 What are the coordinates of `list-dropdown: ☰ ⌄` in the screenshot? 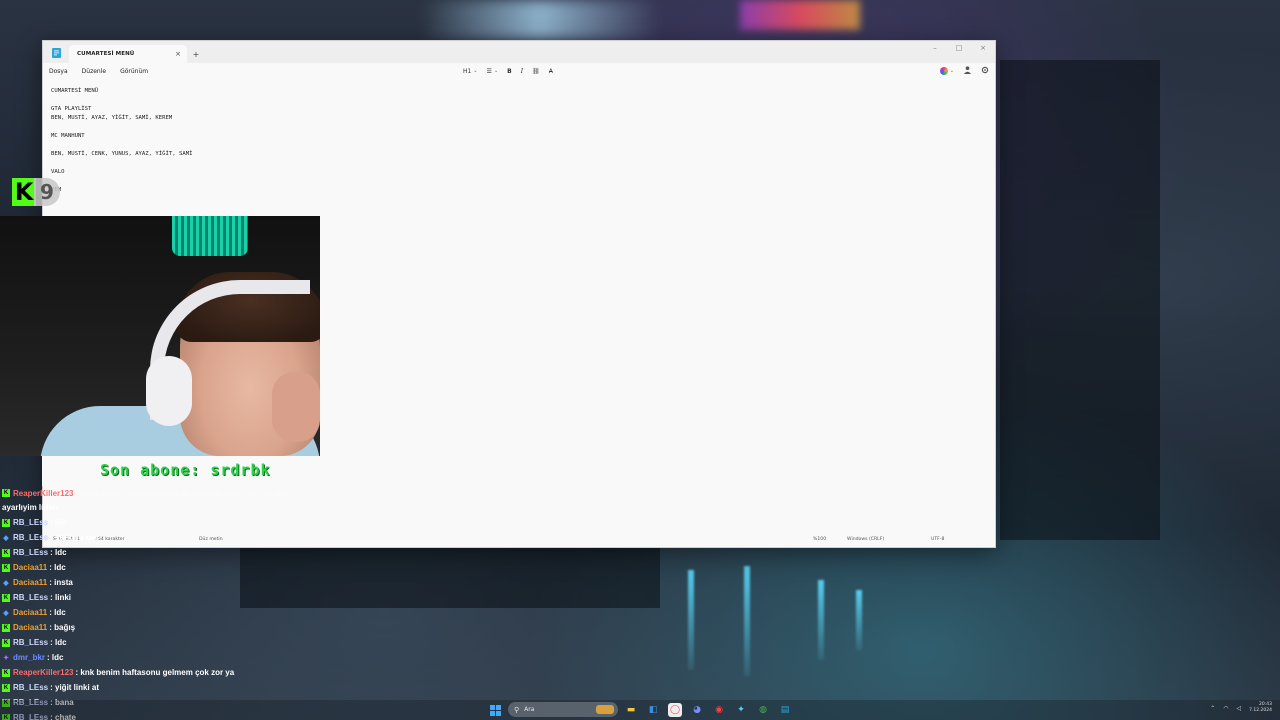 It's located at (493, 71).